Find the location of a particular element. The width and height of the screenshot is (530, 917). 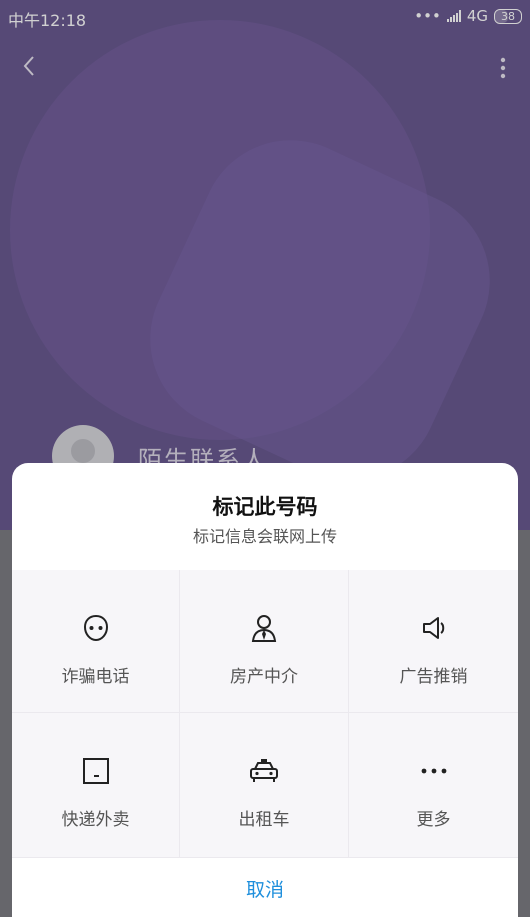

option-label: 房产中介 is located at coordinates (264, 677).